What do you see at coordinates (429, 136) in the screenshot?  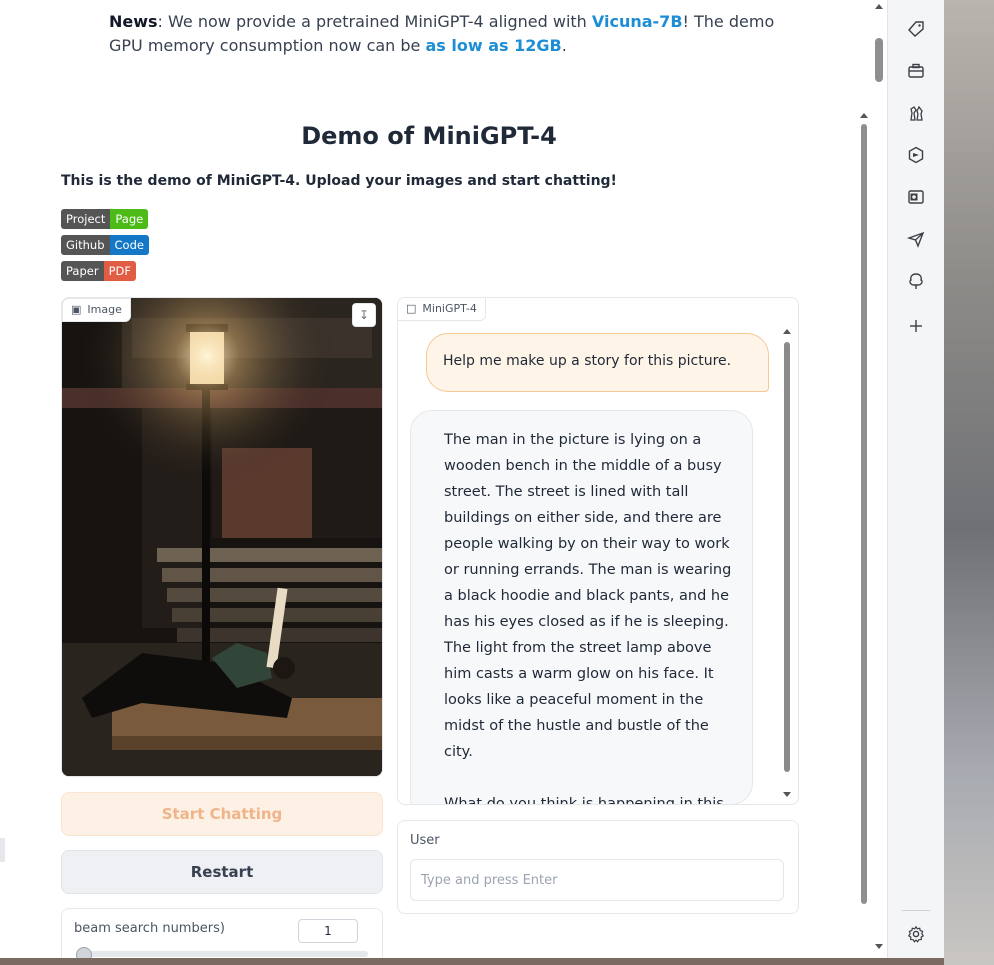 I see `page-title: Demo of MiniGPT-4` at bounding box center [429, 136].